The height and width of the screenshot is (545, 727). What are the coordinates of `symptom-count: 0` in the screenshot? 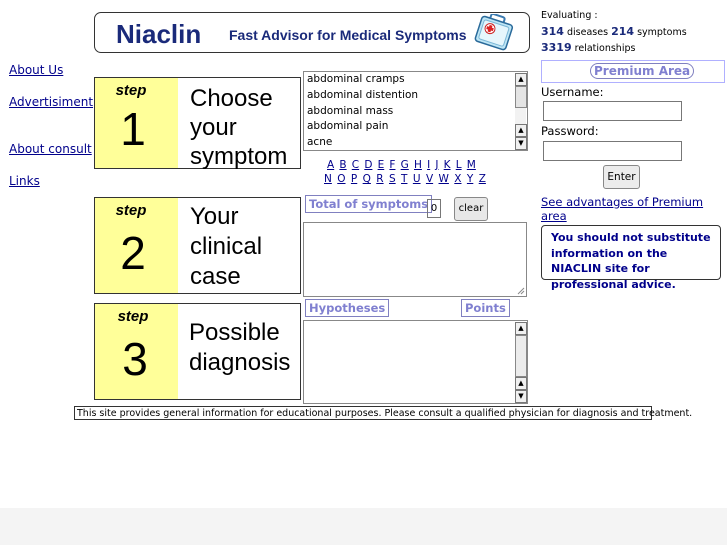 It's located at (434, 208).